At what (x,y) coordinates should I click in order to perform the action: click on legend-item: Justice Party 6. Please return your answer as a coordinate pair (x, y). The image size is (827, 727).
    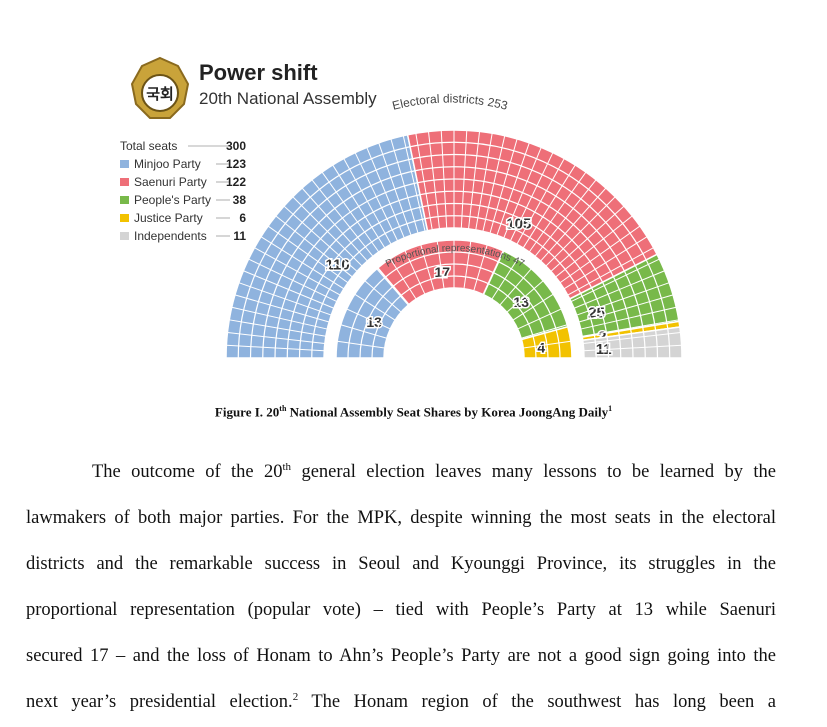
    Looking at the image, I should click on (183, 218).